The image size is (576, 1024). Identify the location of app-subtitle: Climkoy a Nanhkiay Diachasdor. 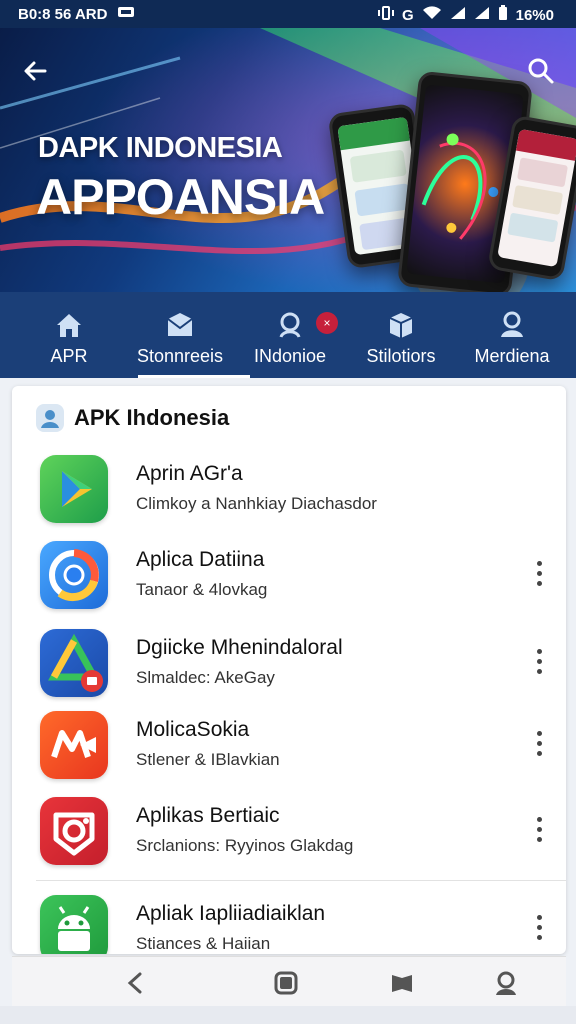
(256, 503).